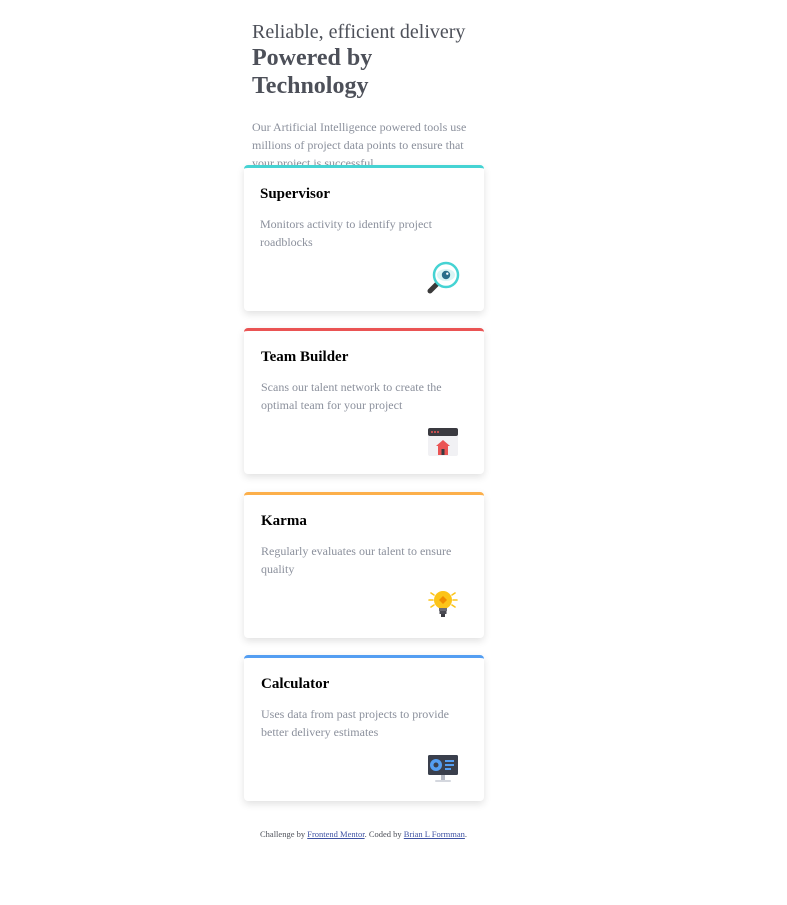  Describe the element at coordinates (359, 32) in the screenshot. I see `page-kicker: Reliable, efficient delivery` at that location.